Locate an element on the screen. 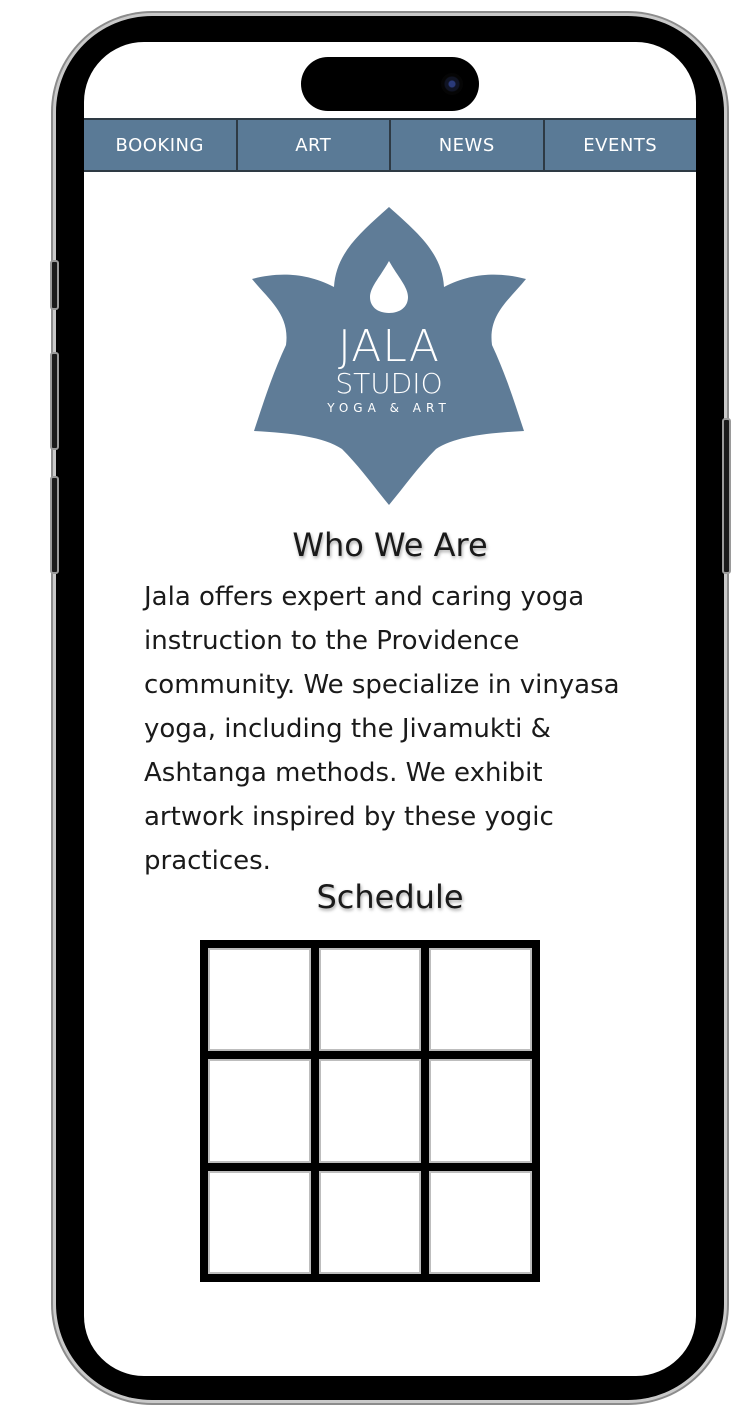  logo-line-studio: STUDIO is located at coordinates (388, 383).